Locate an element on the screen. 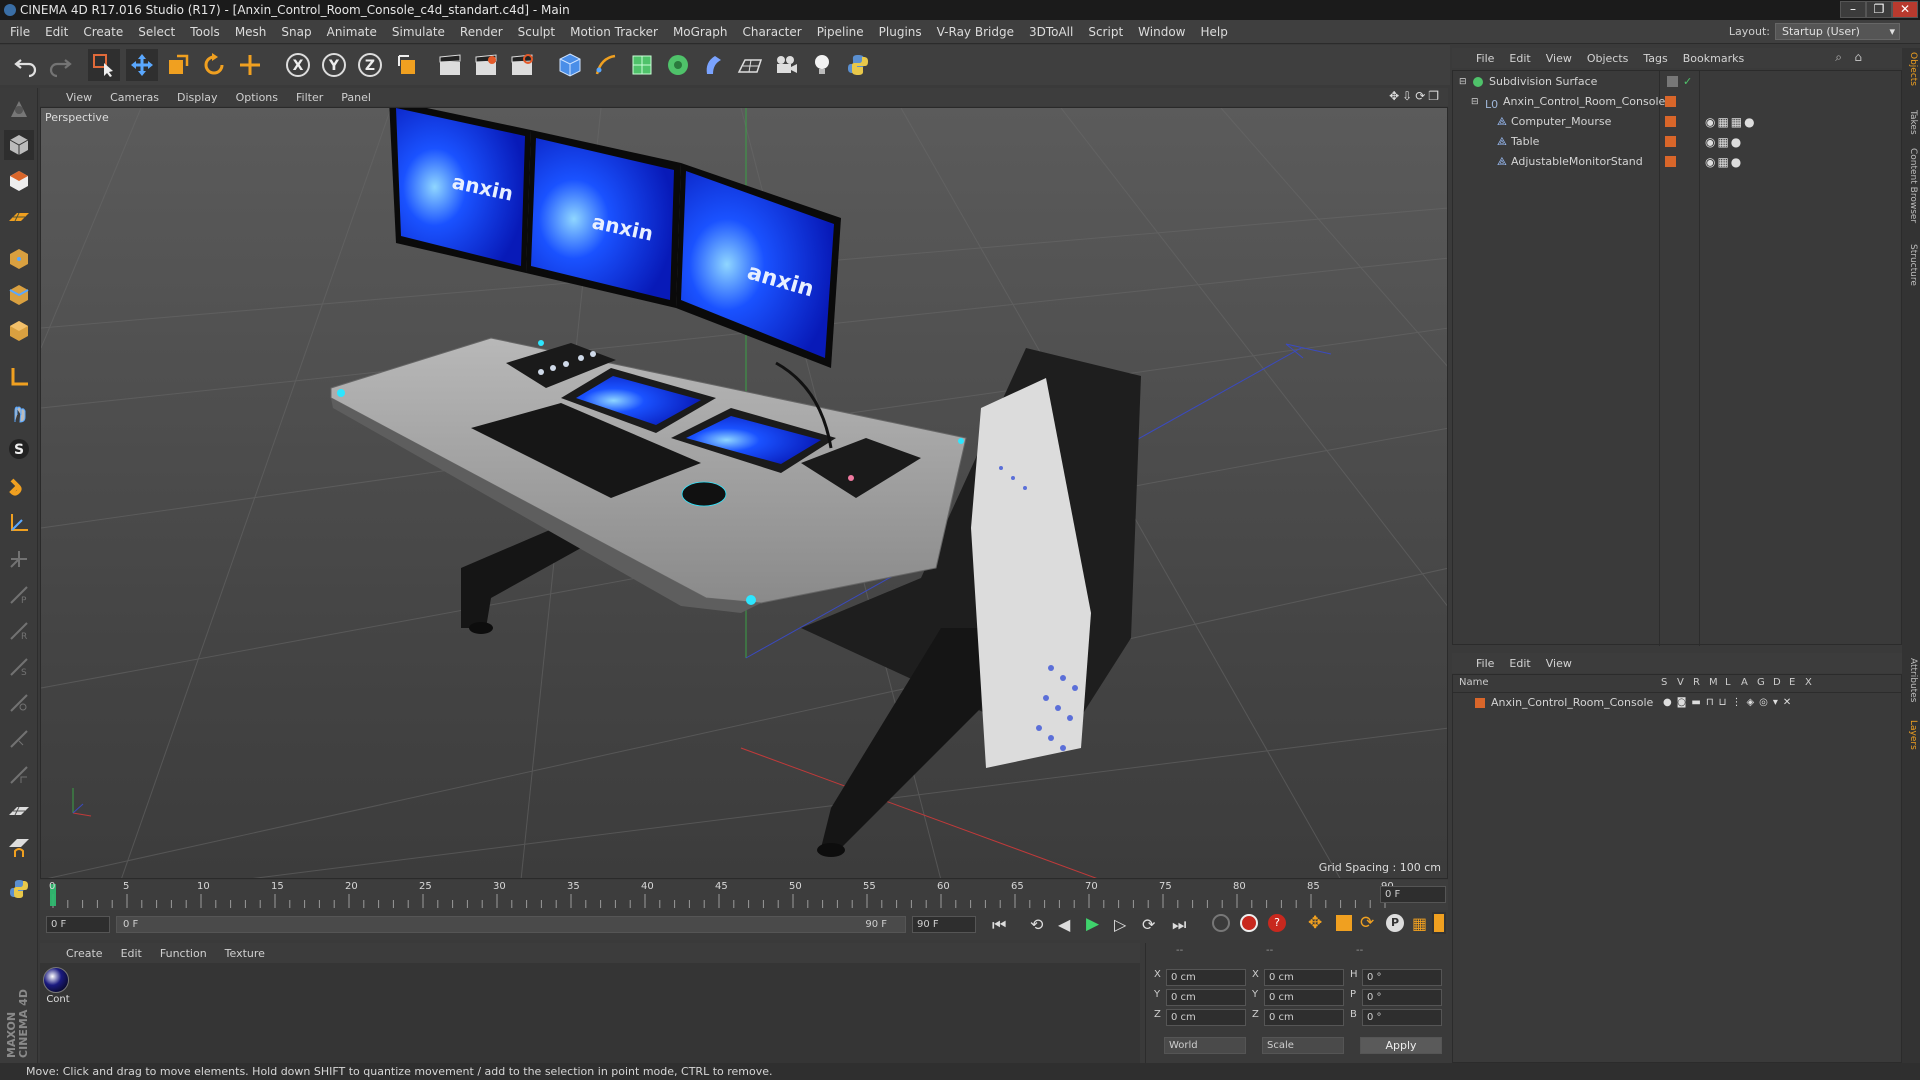 Image resolution: width=1920 pixels, height=1080 pixels. go-to-start-icon: ⏮ is located at coordinates (999, 925).